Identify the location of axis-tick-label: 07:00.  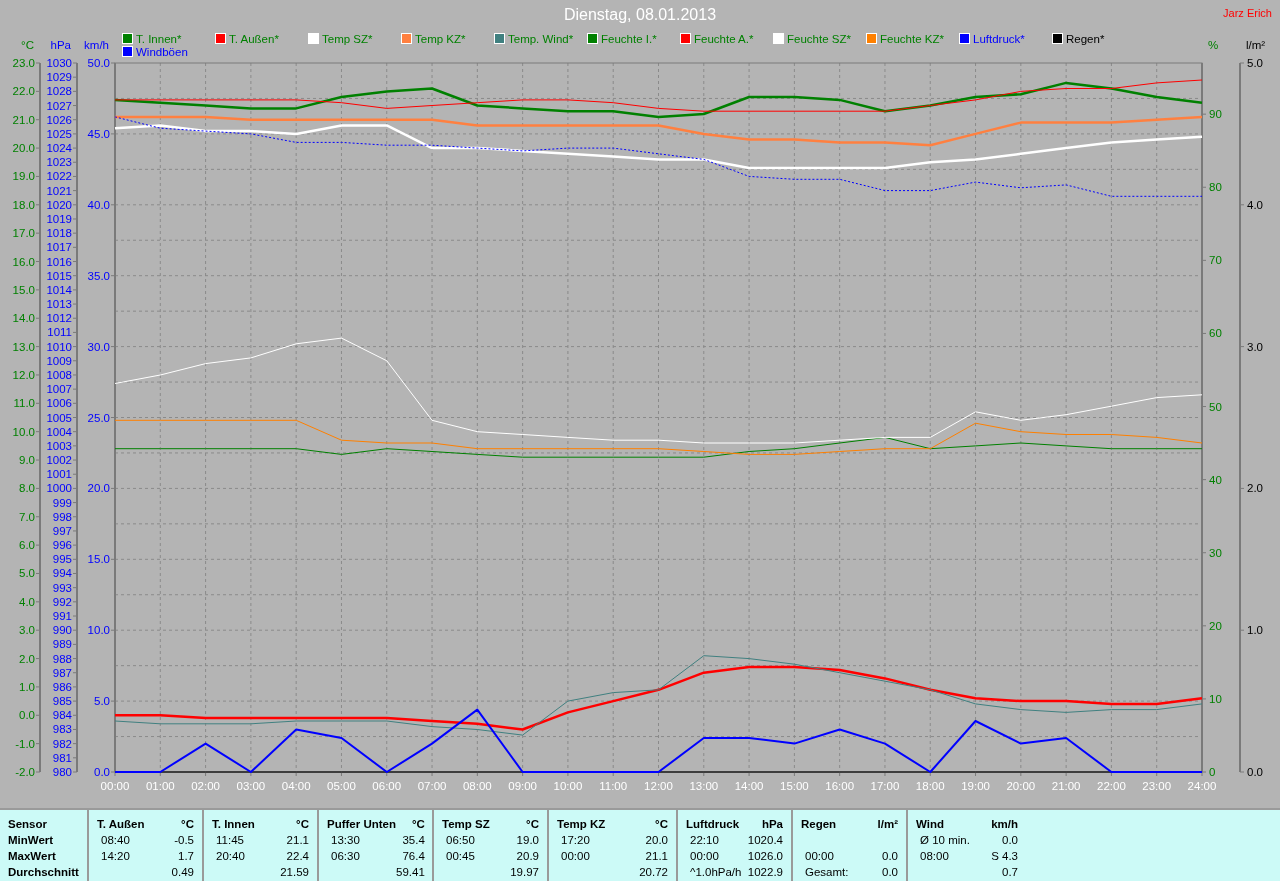
(432, 786).